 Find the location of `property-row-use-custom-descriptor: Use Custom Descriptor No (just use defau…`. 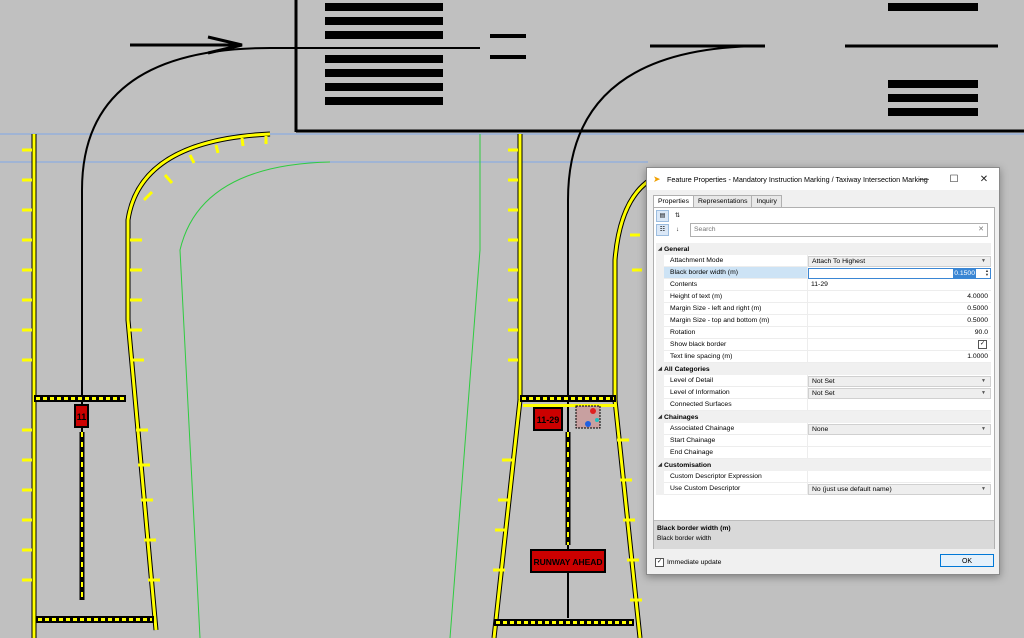

property-row-use-custom-descriptor: Use Custom Descriptor No (just use defau… is located at coordinates (823, 489).